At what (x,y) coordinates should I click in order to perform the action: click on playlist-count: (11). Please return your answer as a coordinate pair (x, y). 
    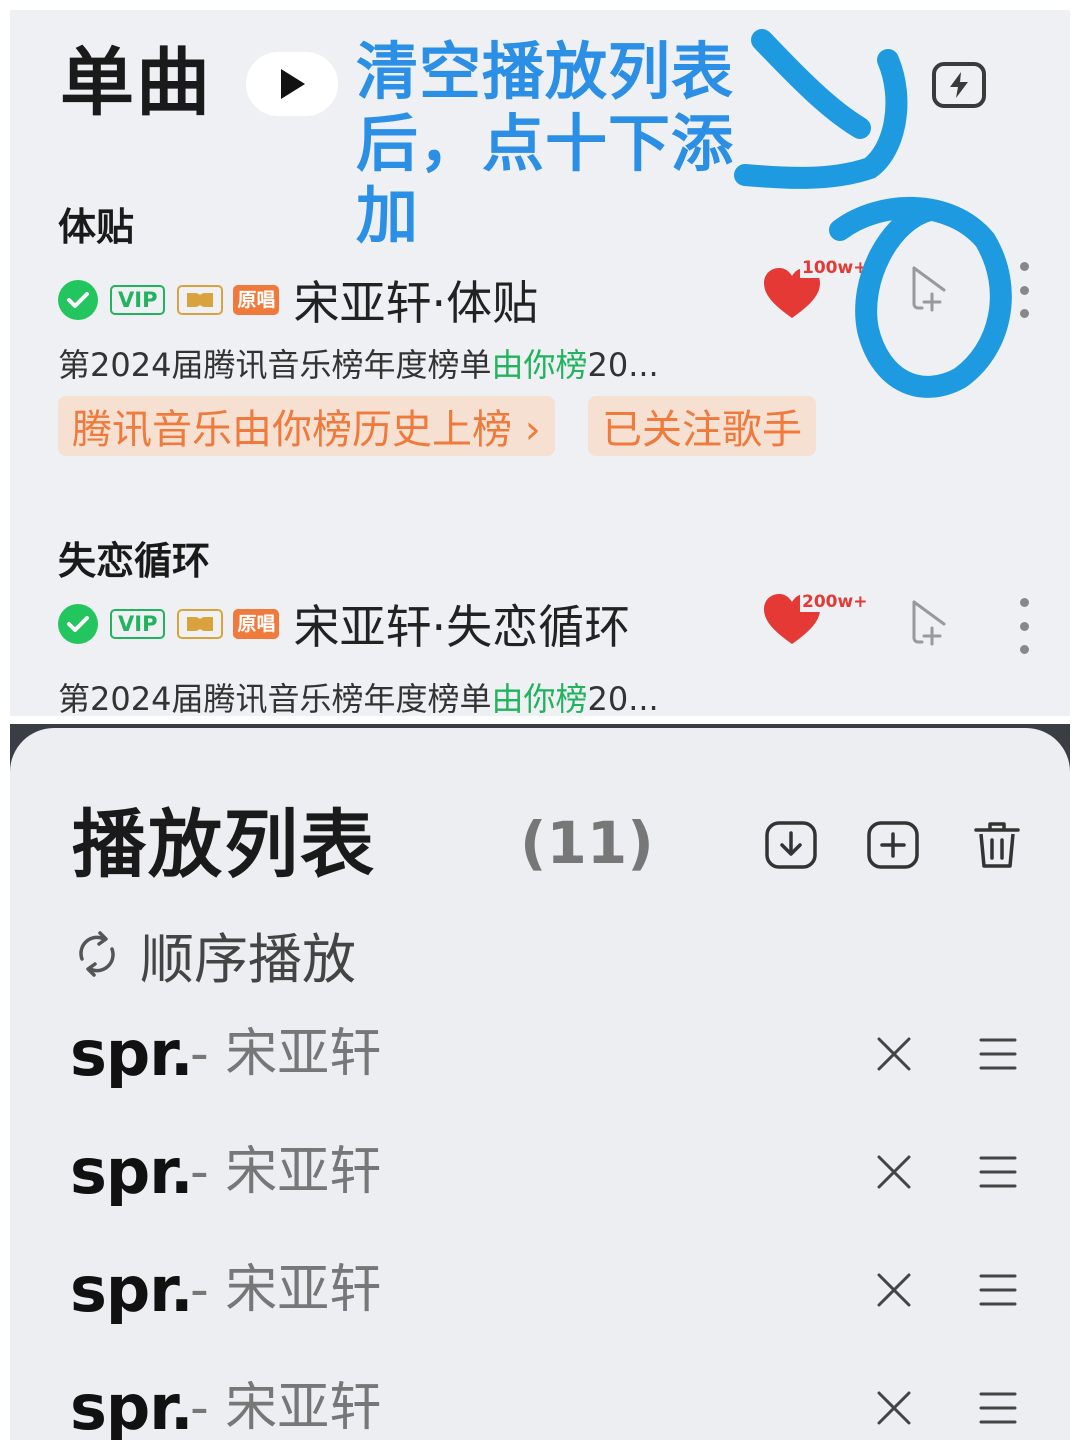
    Looking at the image, I should click on (587, 843).